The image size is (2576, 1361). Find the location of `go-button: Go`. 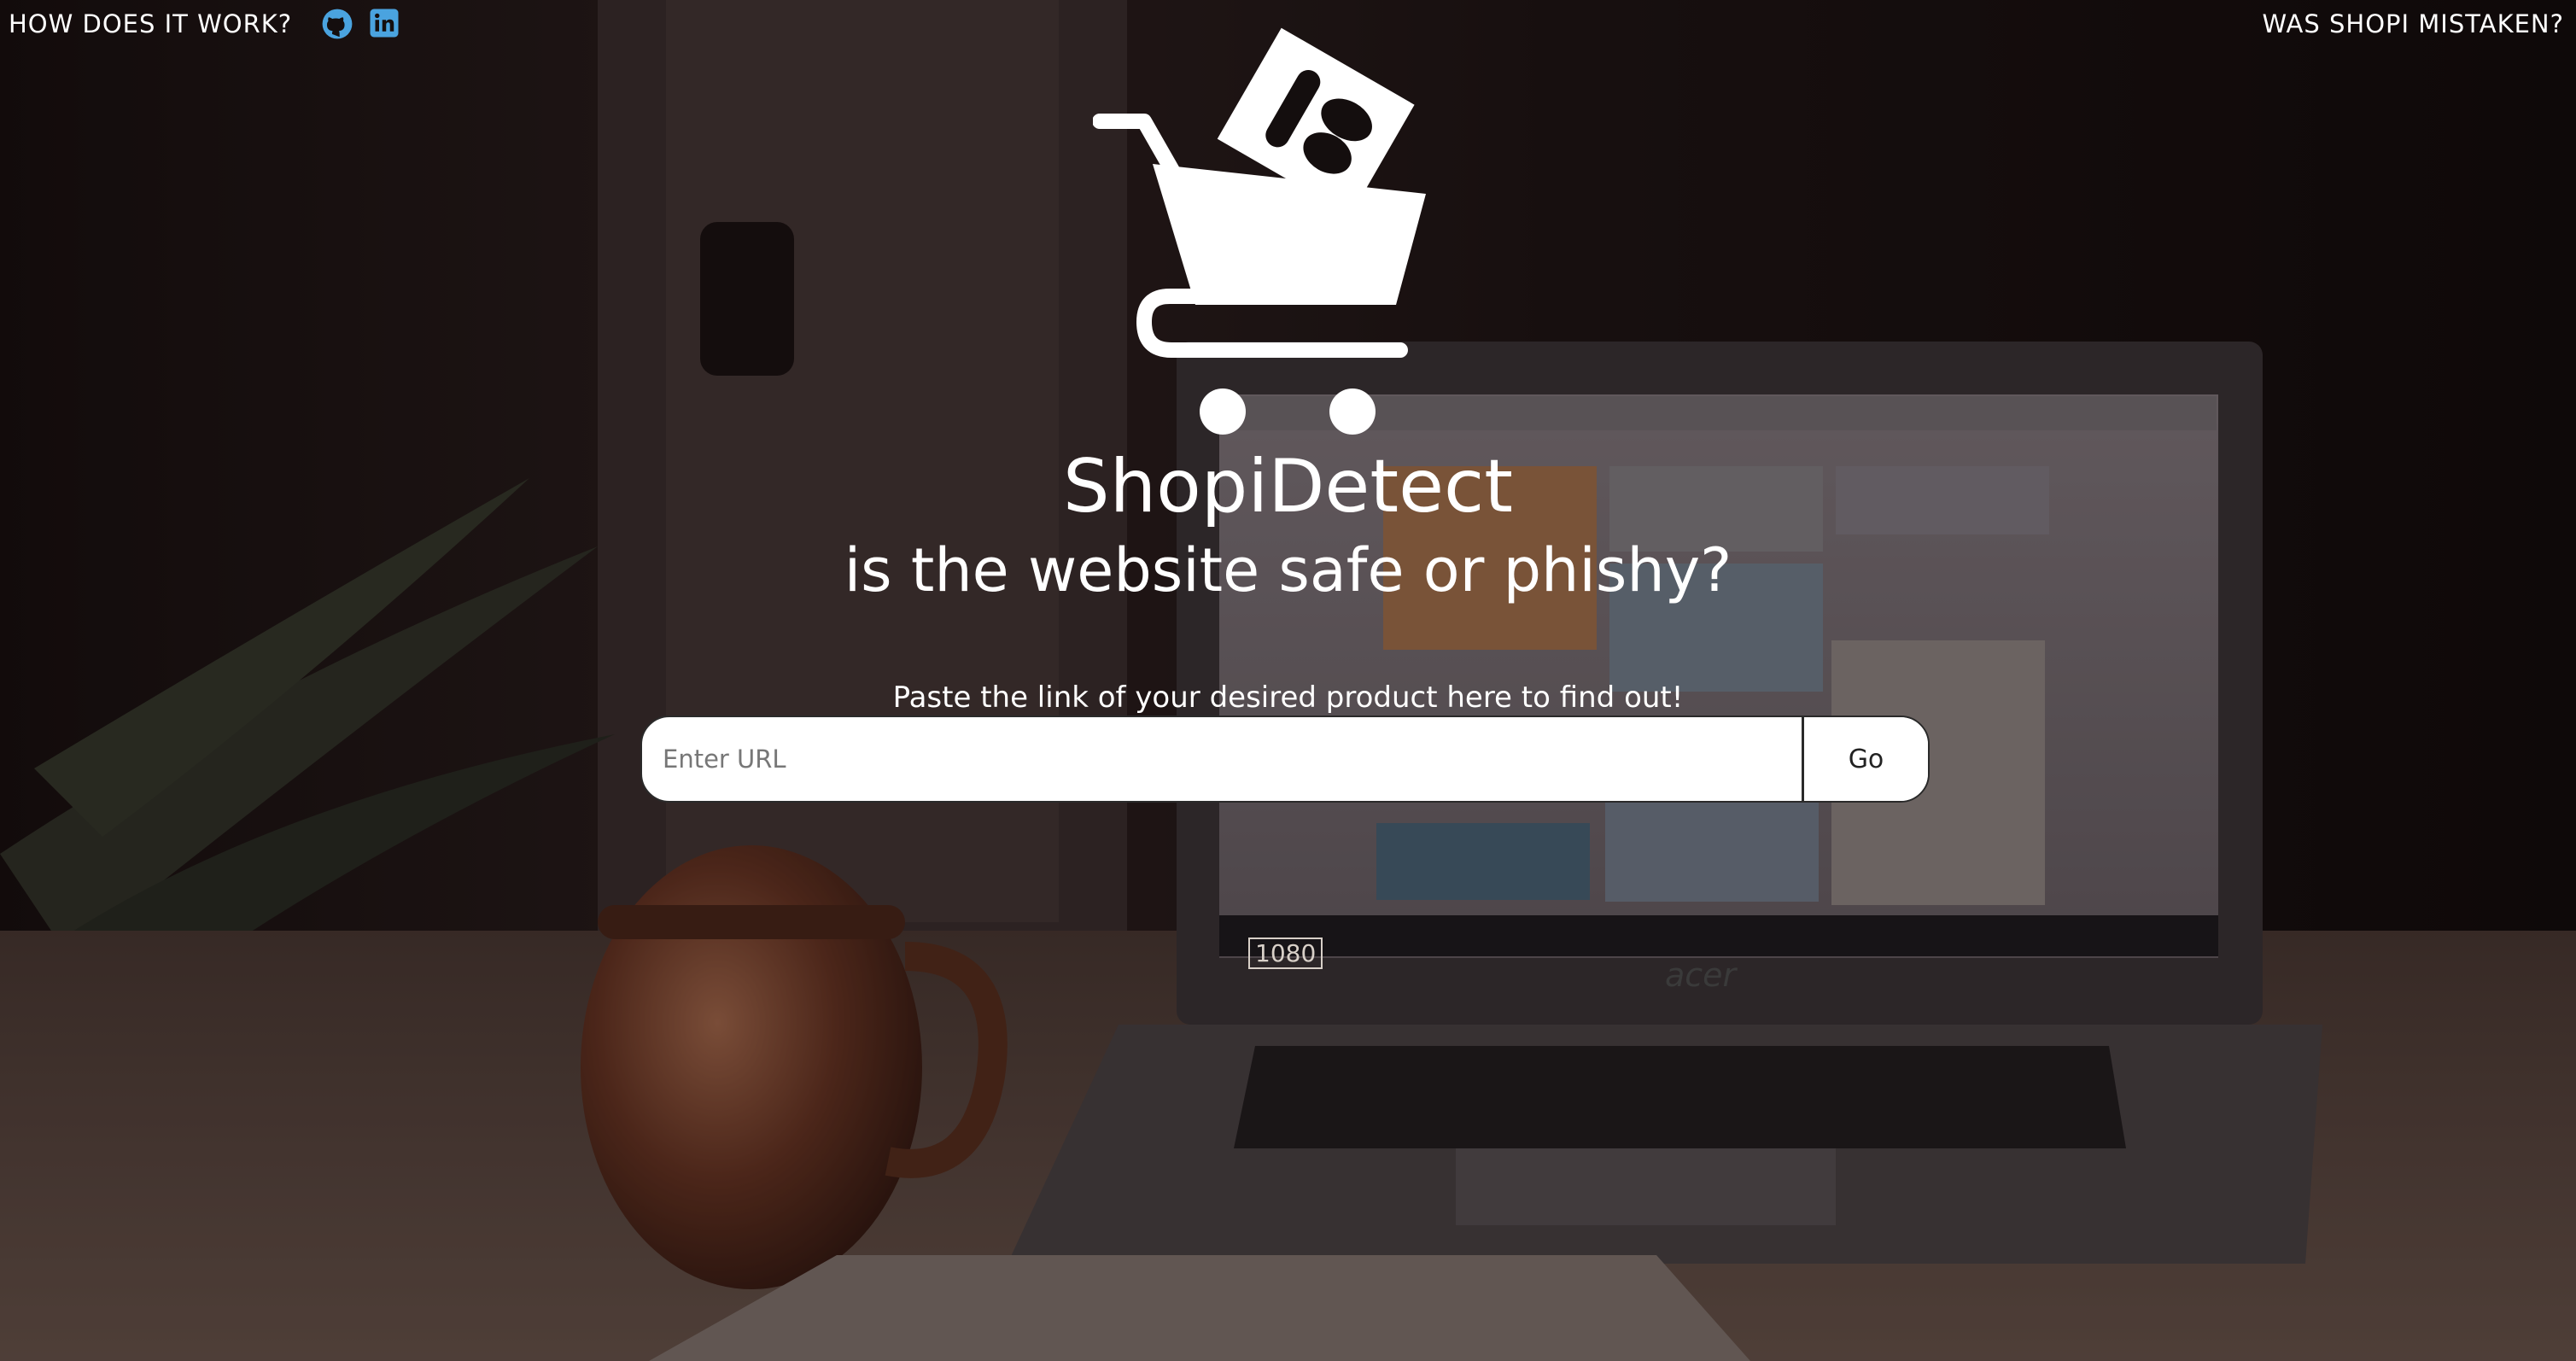

go-button: Go is located at coordinates (1865, 759).